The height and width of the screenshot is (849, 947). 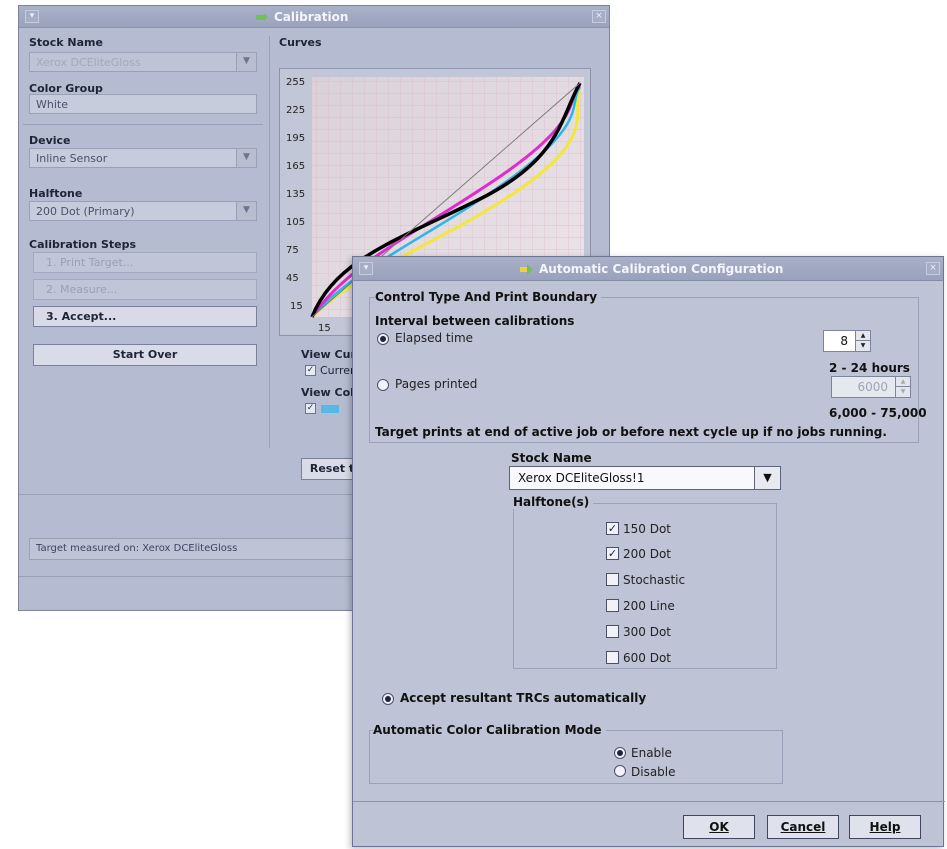 I want to click on pages-range: 6,000 - 75,000, so click(x=878, y=413).